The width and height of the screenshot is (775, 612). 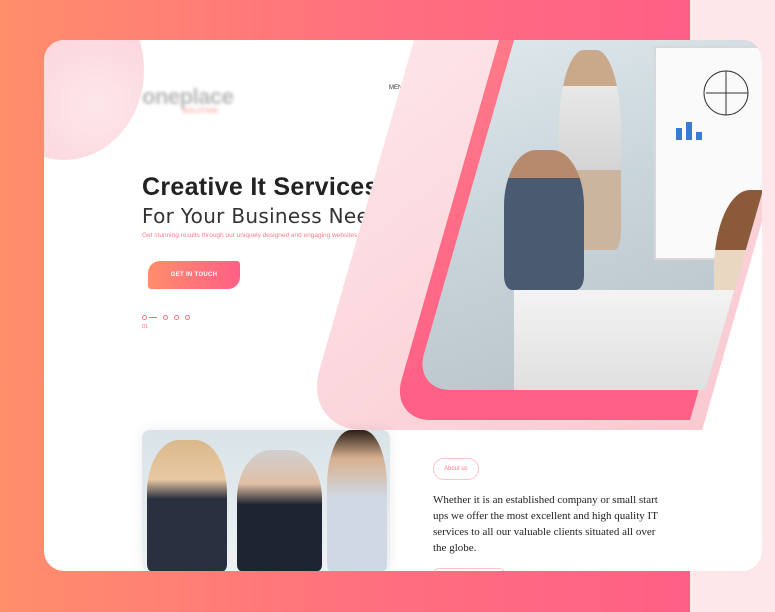 I want to click on seated-man-left, so click(x=544, y=220).